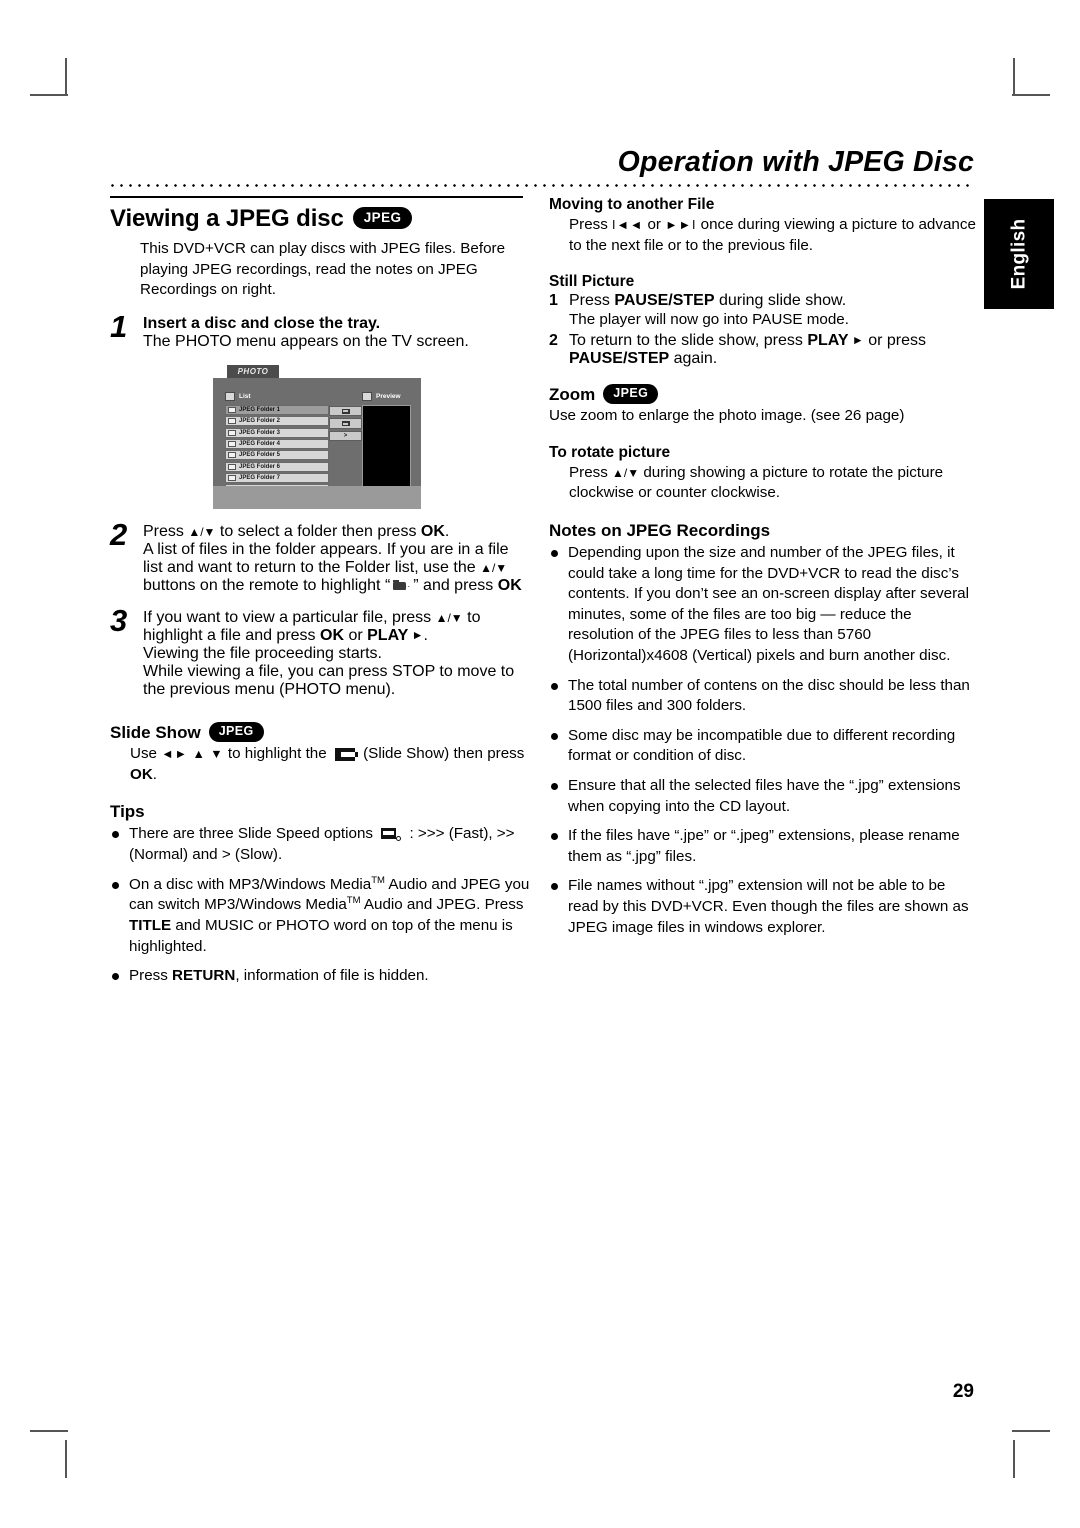 The width and height of the screenshot is (1080, 1528). I want to click on step-1-text: The PHOTO menu appears on the TV screen., so click(306, 341).